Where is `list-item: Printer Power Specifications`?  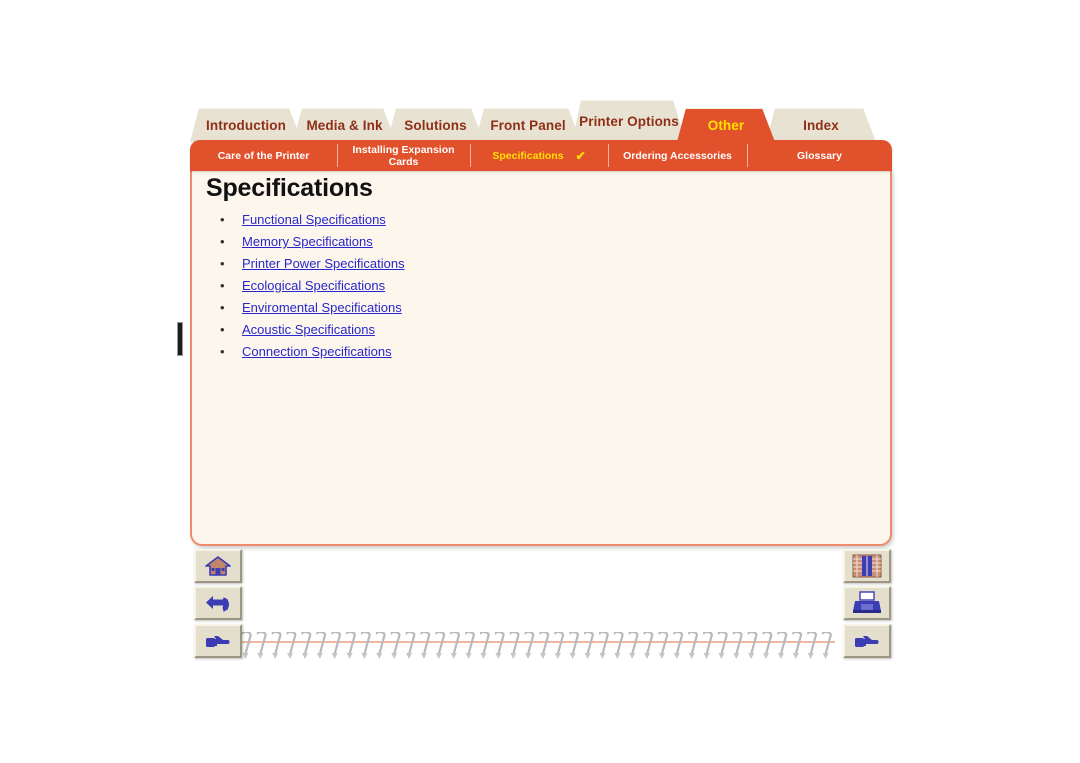
list-item: Printer Power Specifications is located at coordinates (309, 264).